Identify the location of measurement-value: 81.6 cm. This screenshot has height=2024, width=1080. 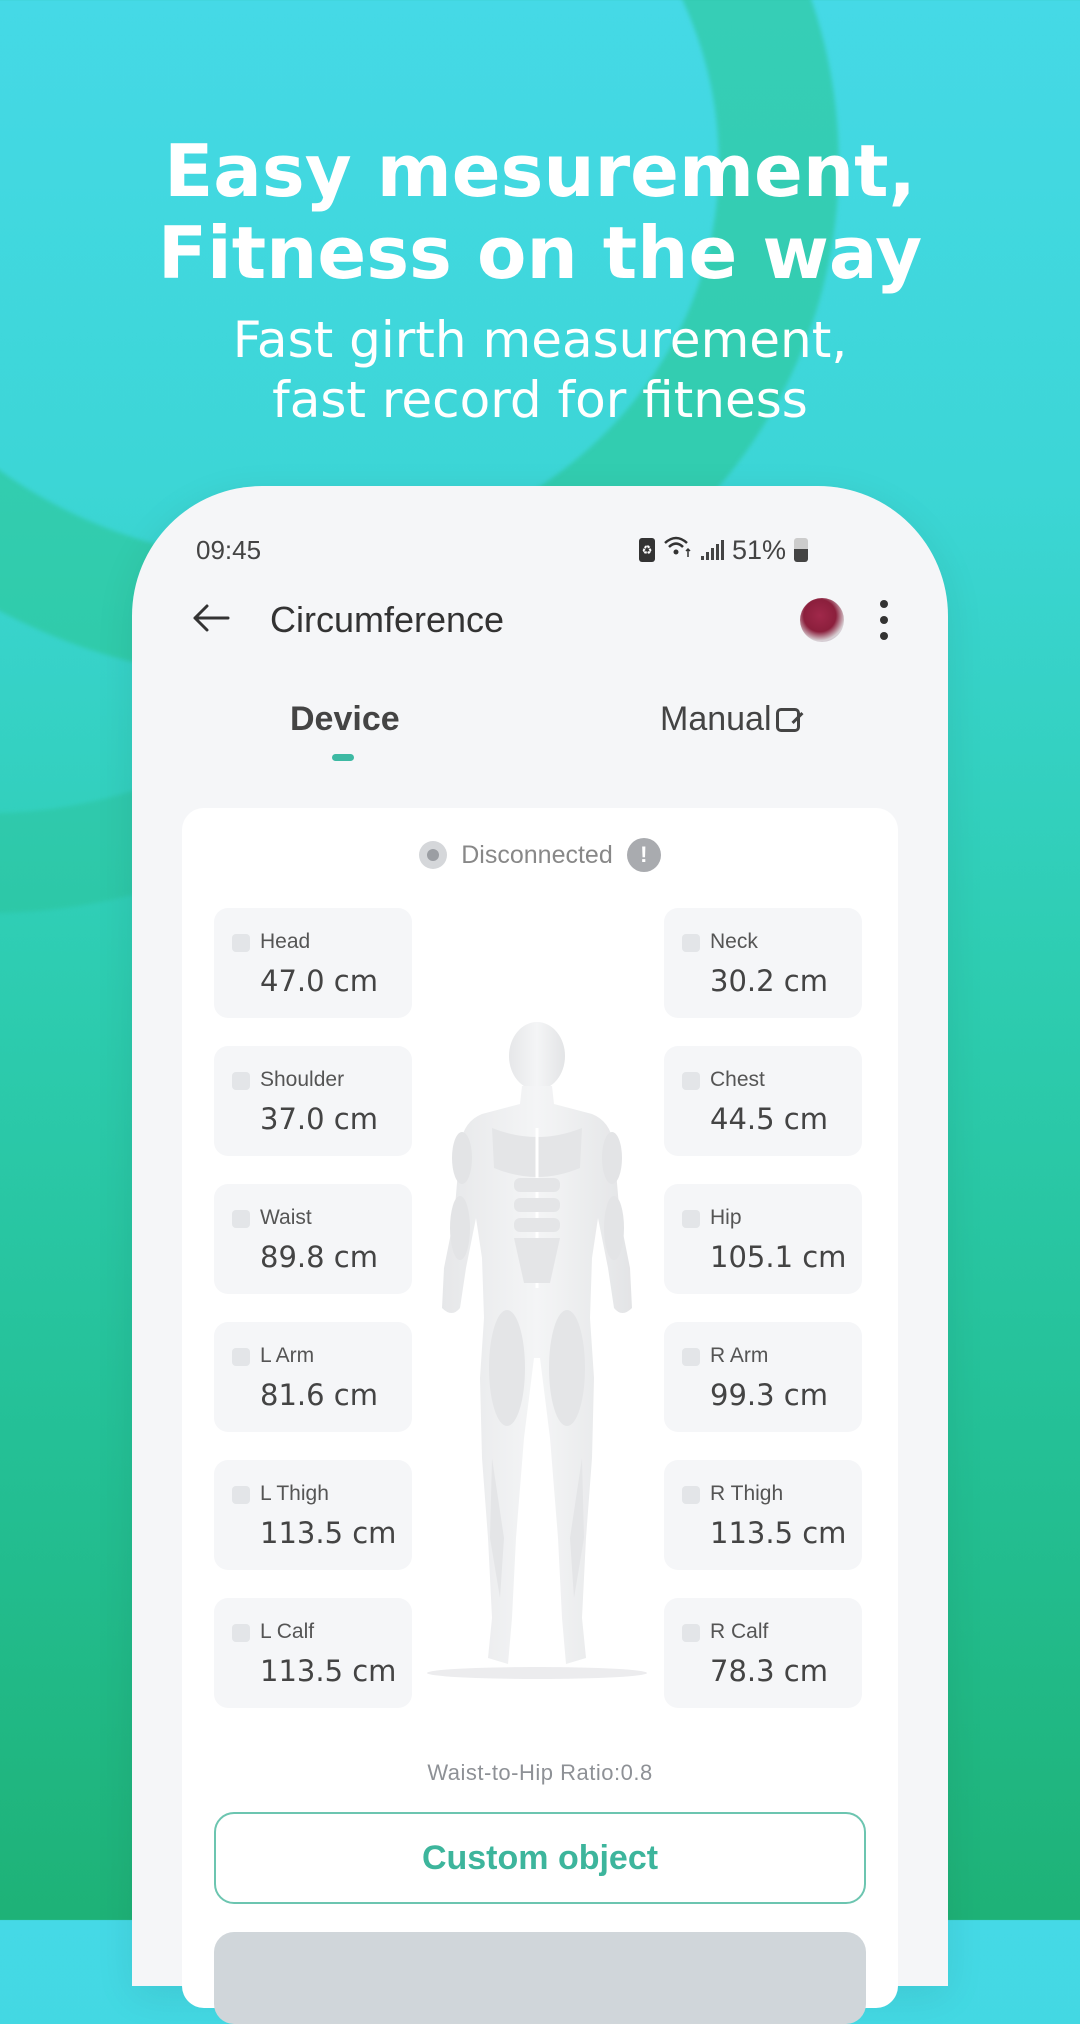
(319, 1395).